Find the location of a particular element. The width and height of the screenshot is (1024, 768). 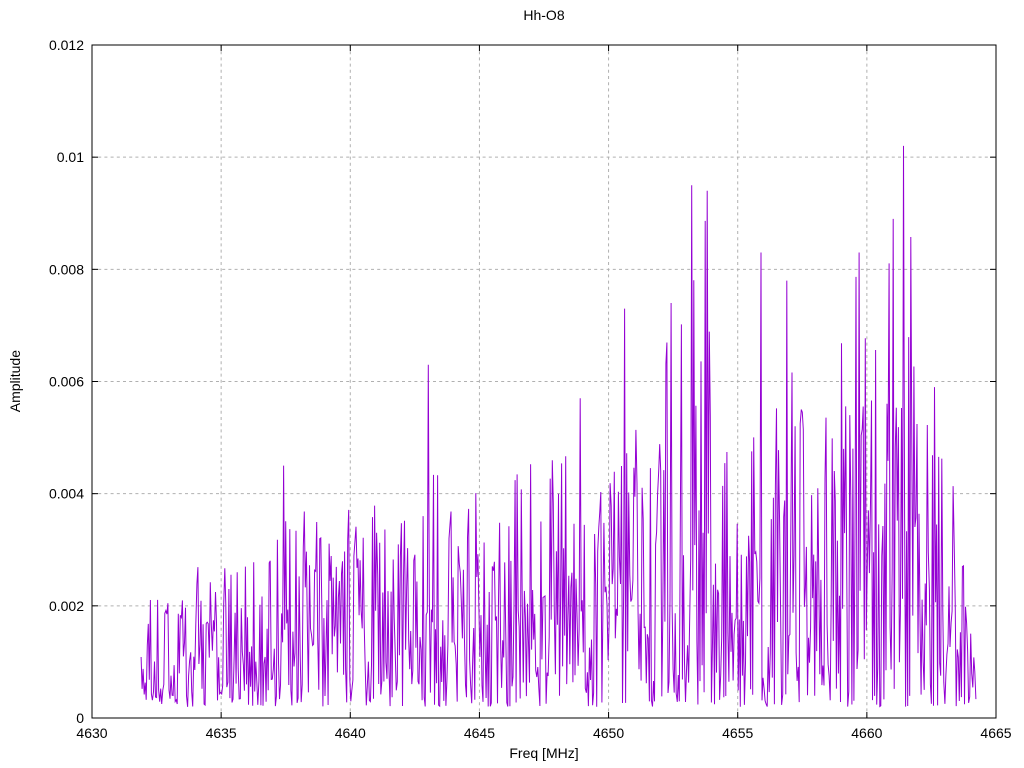

y-tick-label: 0.006 is located at coordinates (66, 382).